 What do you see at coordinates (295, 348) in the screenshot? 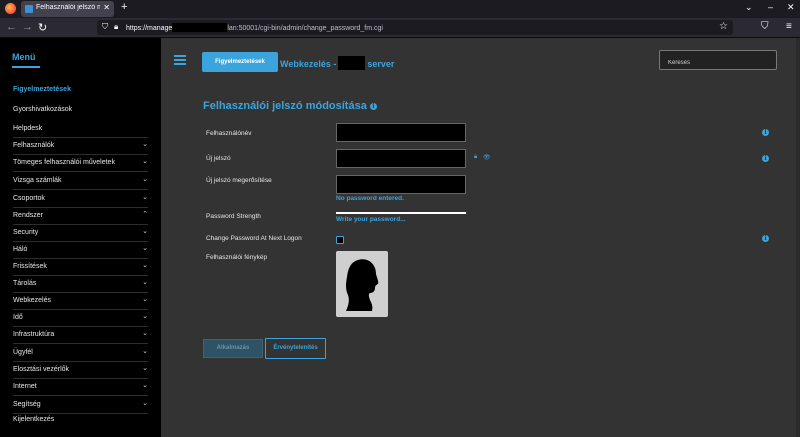
I see `cancel-button: Érvénytelenítés` at bounding box center [295, 348].